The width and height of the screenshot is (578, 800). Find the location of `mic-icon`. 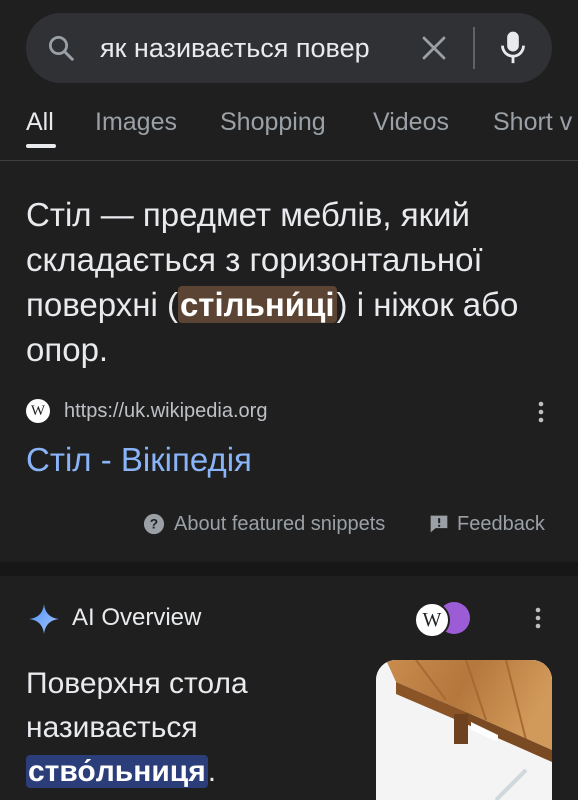

mic-icon is located at coordinates (513, 48).